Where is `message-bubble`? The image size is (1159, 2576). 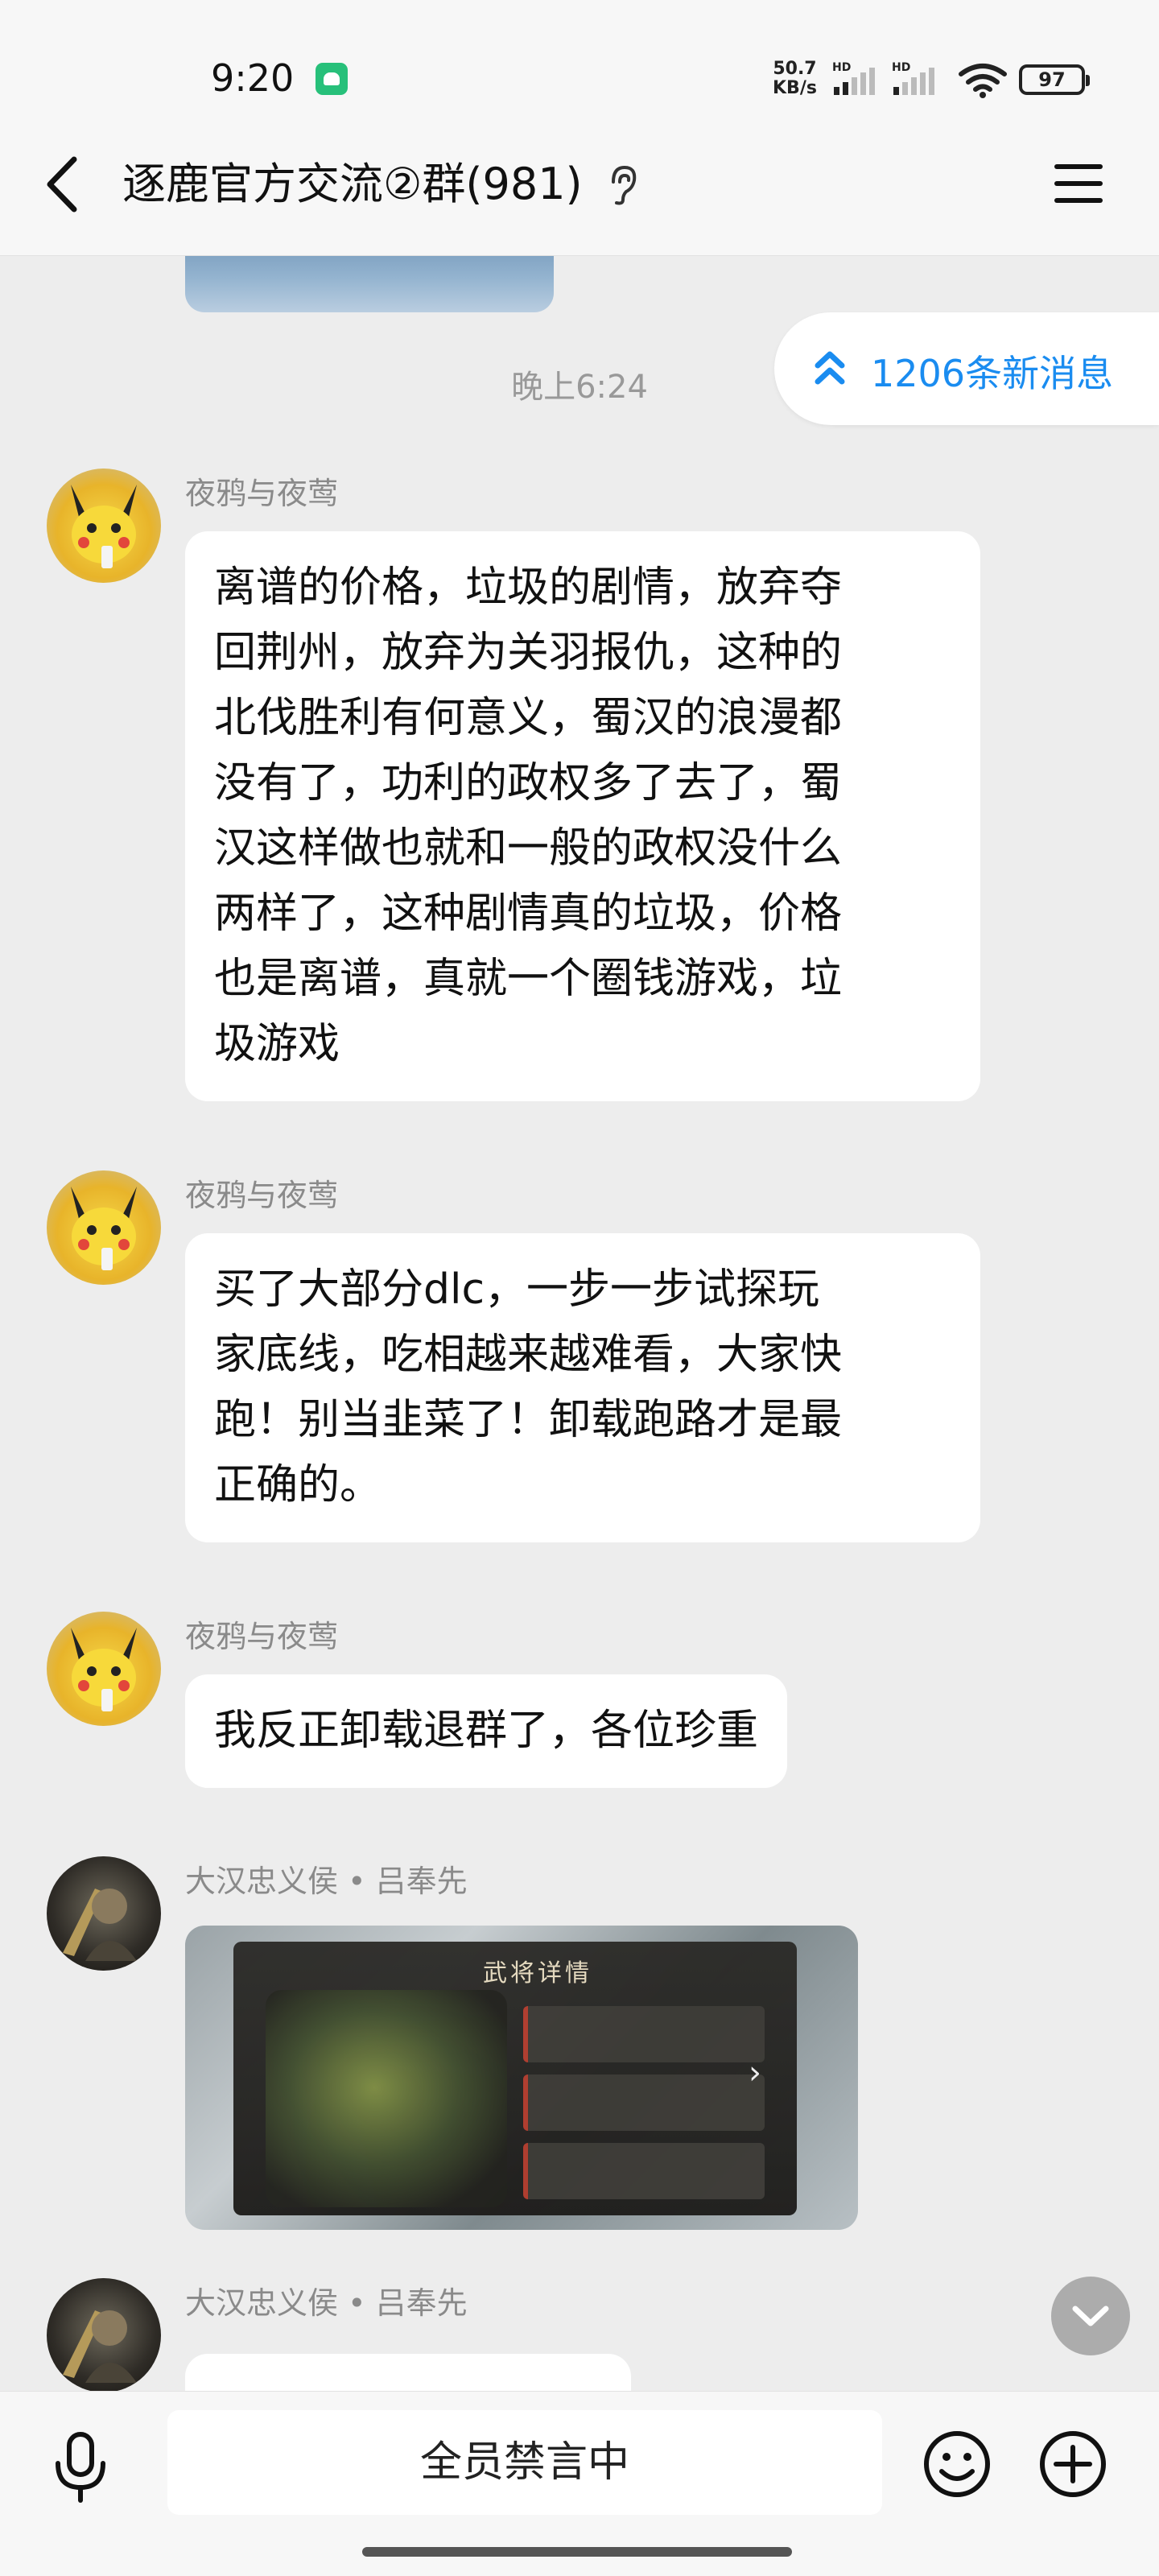 message-bubble is located at coordinates (408, 2372).